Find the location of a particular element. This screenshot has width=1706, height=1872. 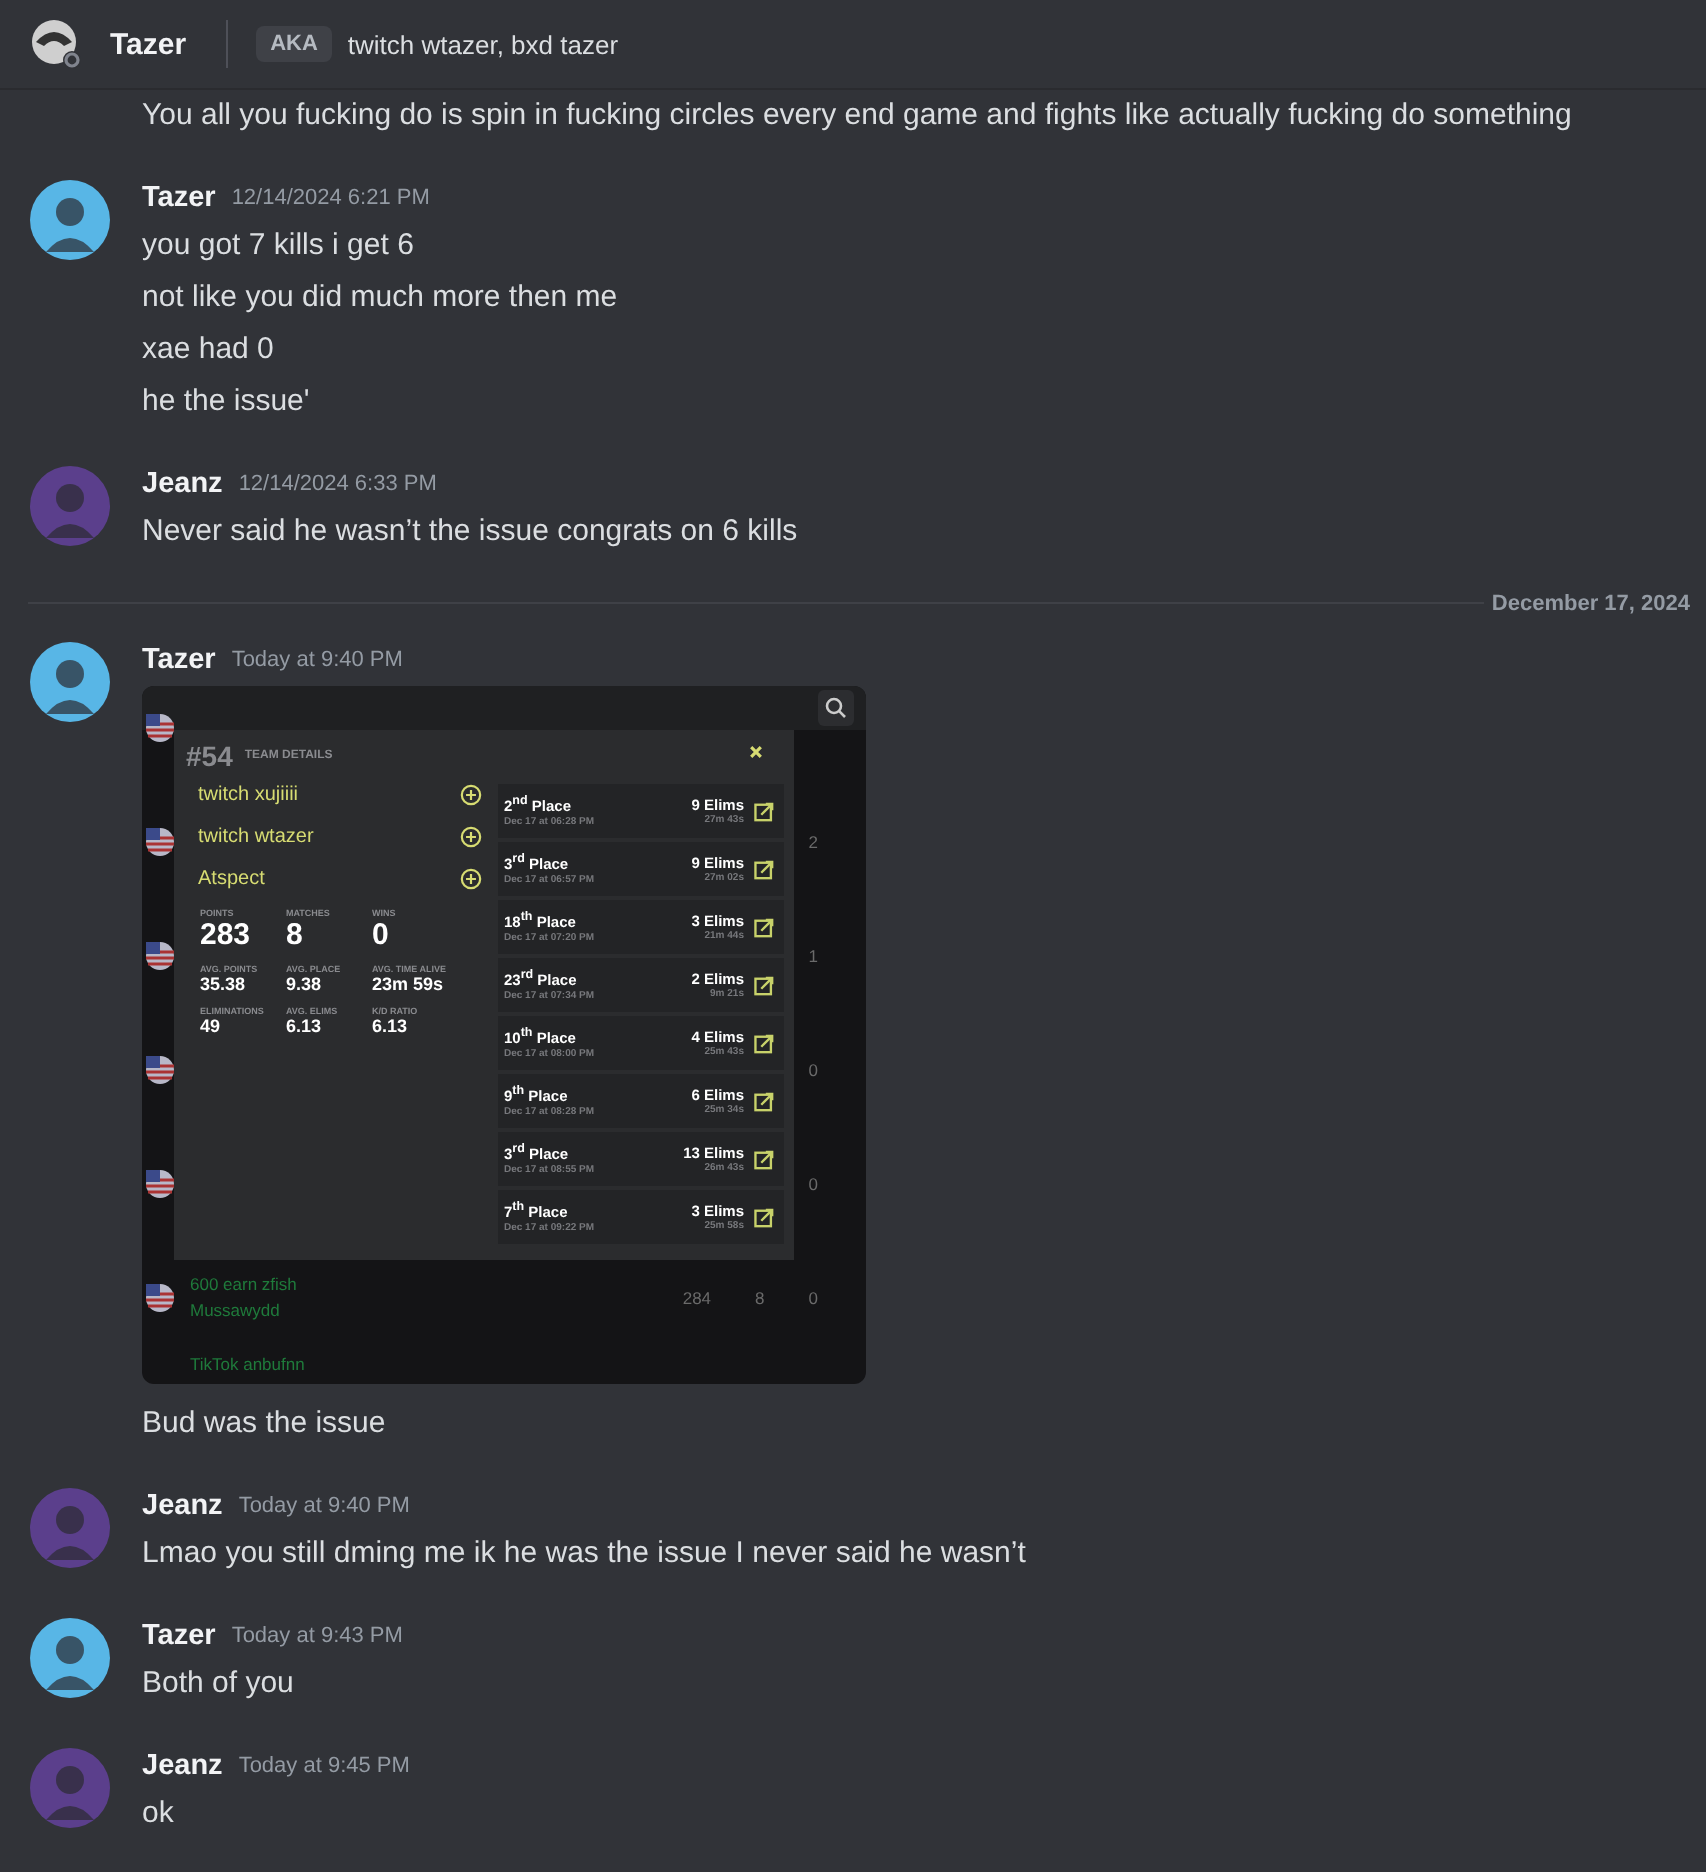

stat-value: 0 is located at coordinates (381, 935).